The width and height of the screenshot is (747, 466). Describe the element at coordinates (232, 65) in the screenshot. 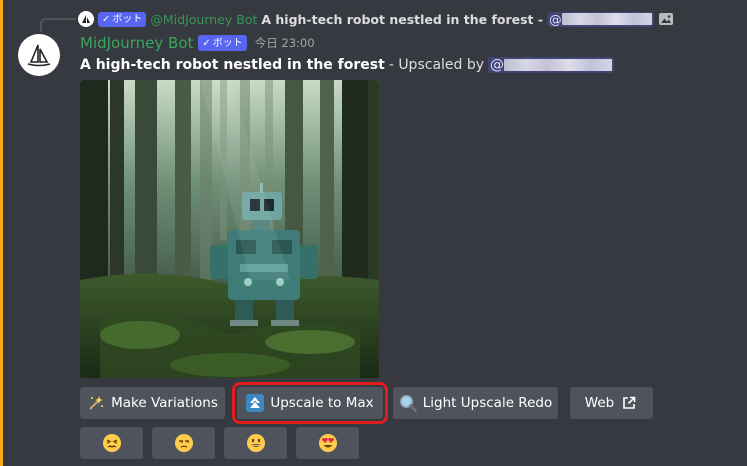

I see `prompt-text: A high-tech robot nestled in the forest` at that location.